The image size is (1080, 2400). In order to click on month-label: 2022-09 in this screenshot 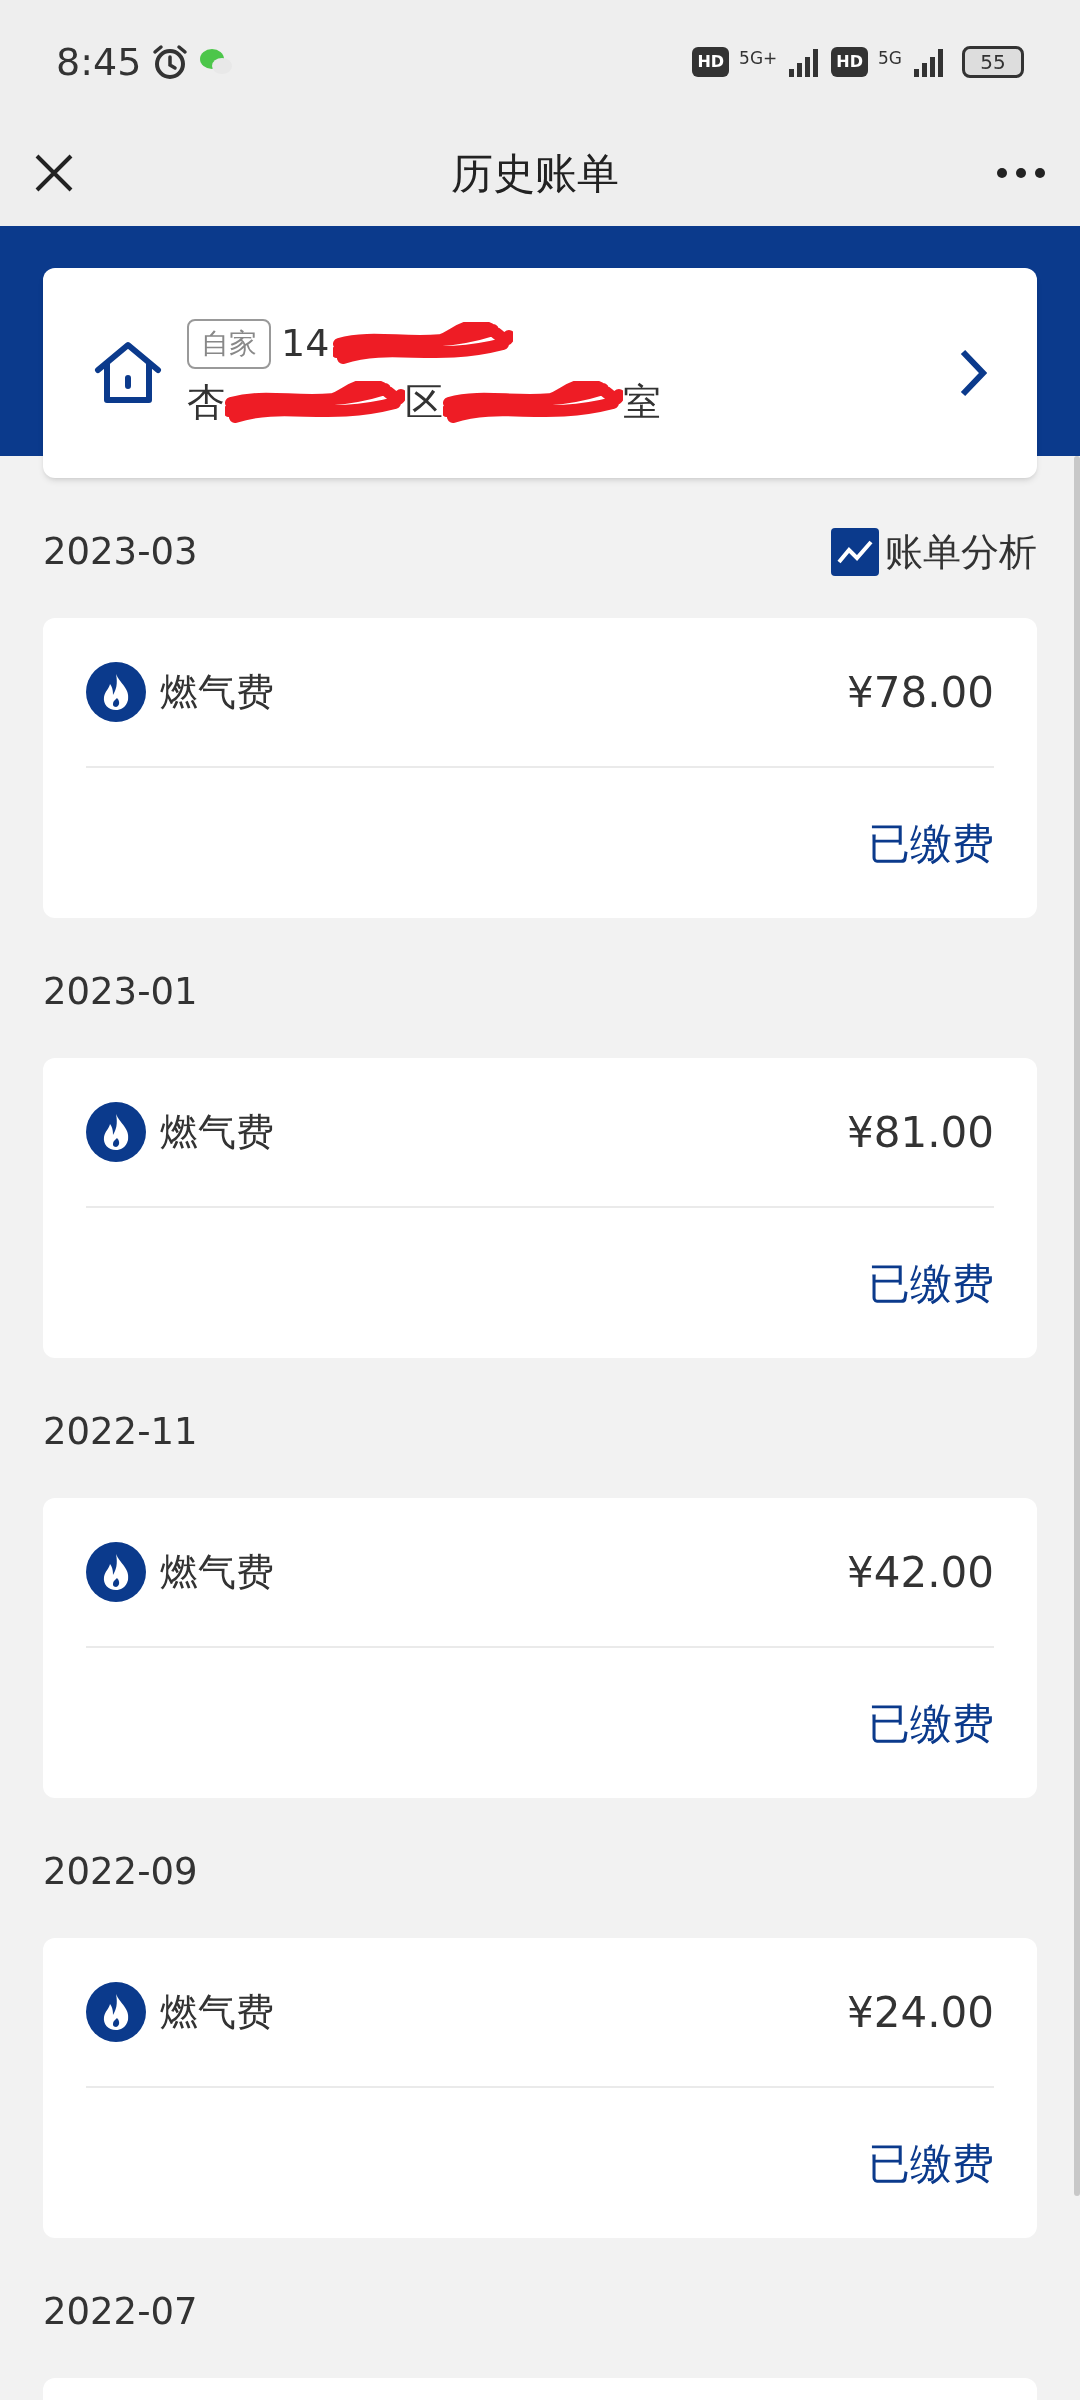, I will do `click(120, 1872)`.